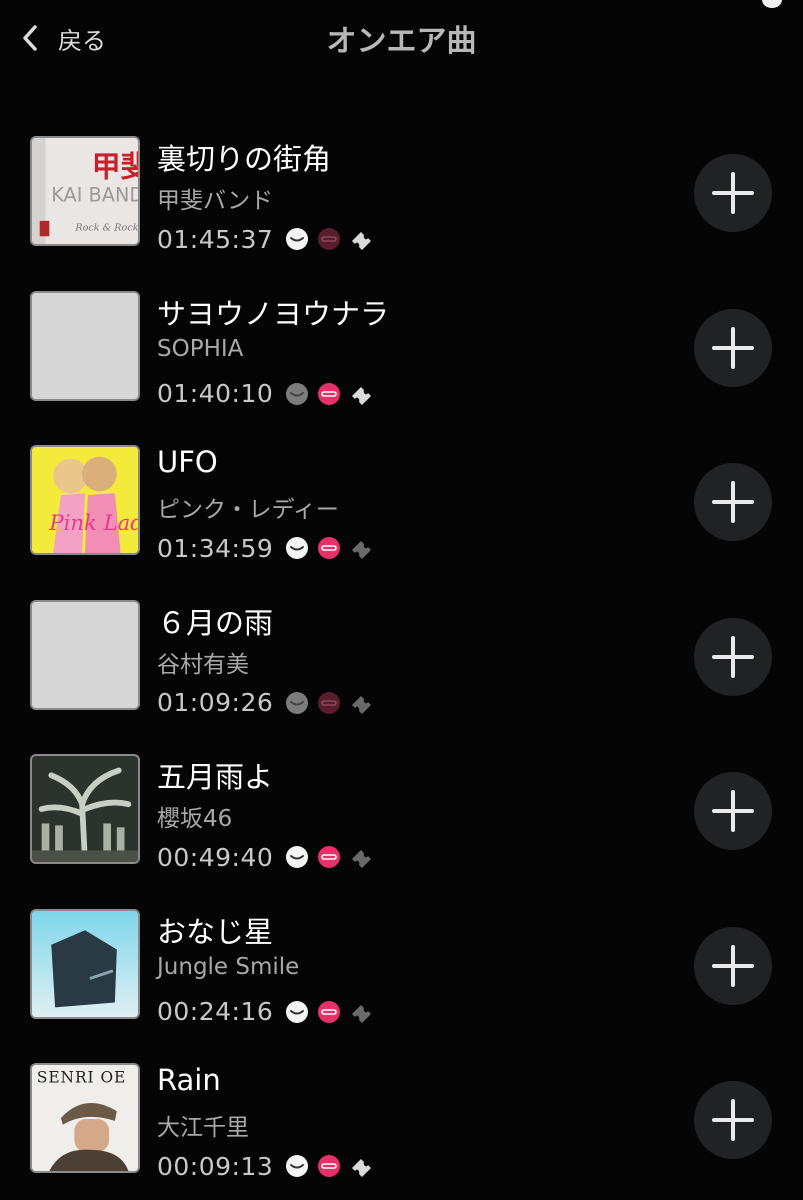  Describe the element at coordinates (401, 813) in the screenshot. I see `song-row: 五月雨よ櫻坂46 00:49:40` at that location.